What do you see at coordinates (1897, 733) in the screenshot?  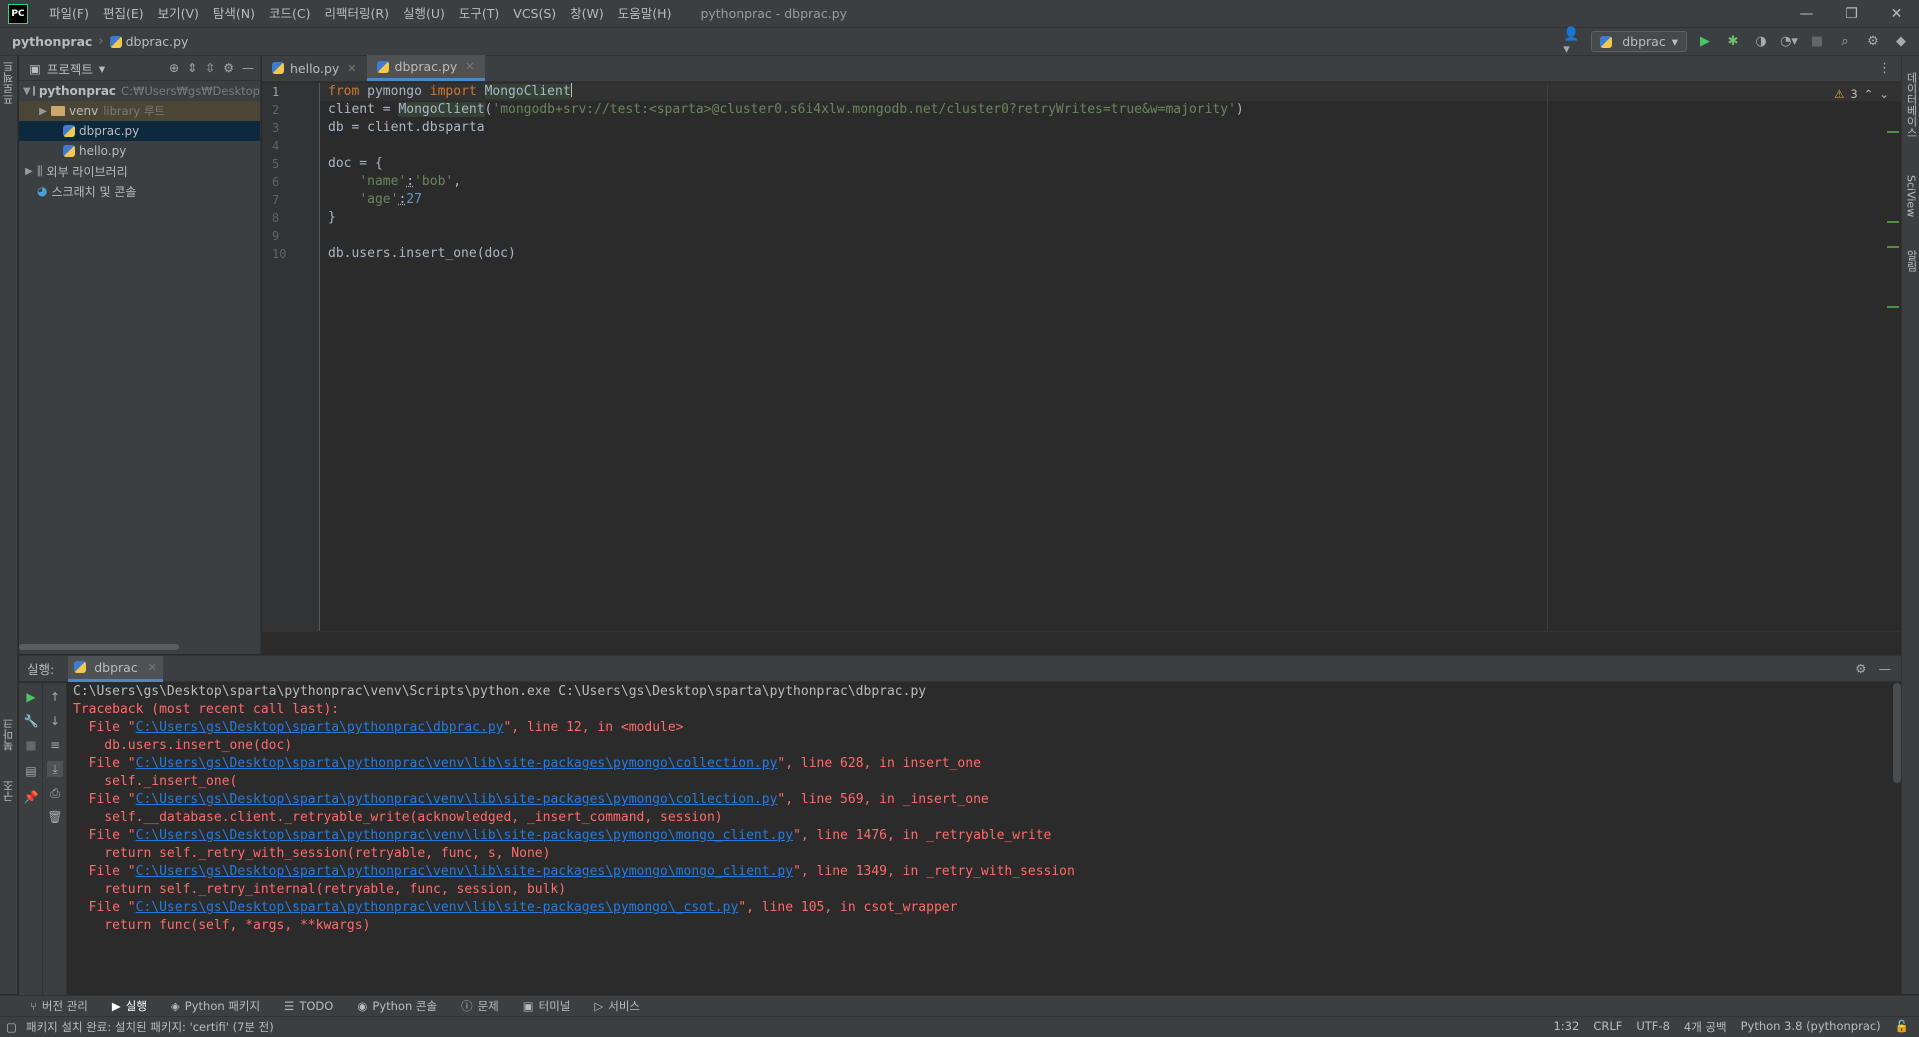 I see `console-scrollbar` at bounding box center [1897, 733].